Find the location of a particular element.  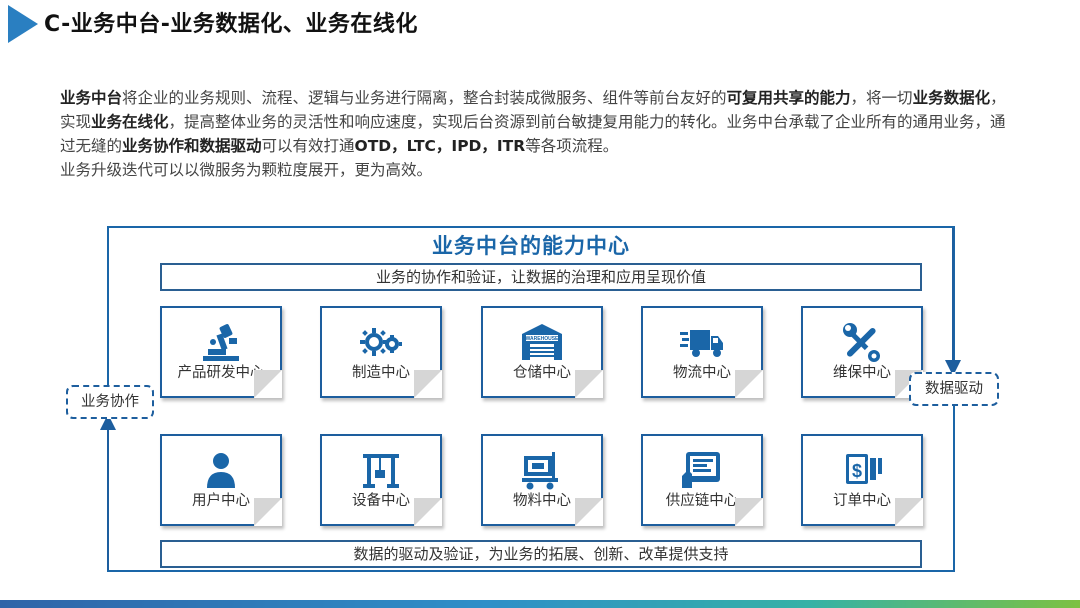

truck-icon is located at coordinates (701, 343).